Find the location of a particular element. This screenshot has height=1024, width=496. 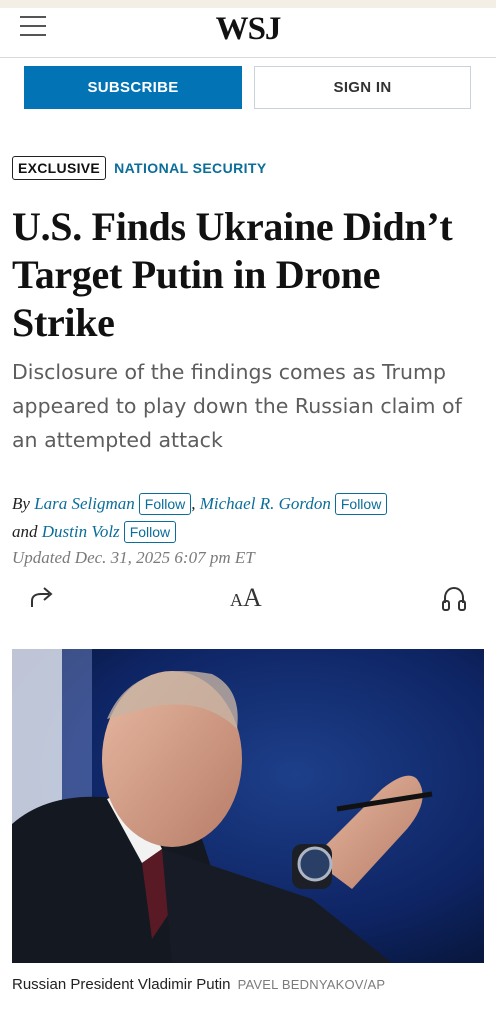

byline-by: By is located at coordinates (21, 503).